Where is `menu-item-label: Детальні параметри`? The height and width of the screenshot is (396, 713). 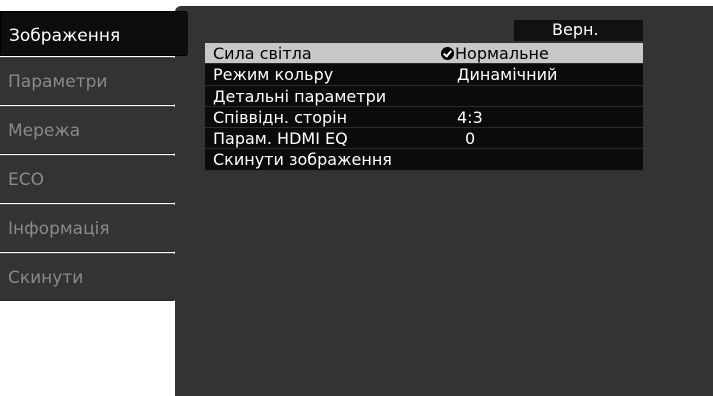
menu-item-label: Детальні параметри is located at coordinates (300, 96).